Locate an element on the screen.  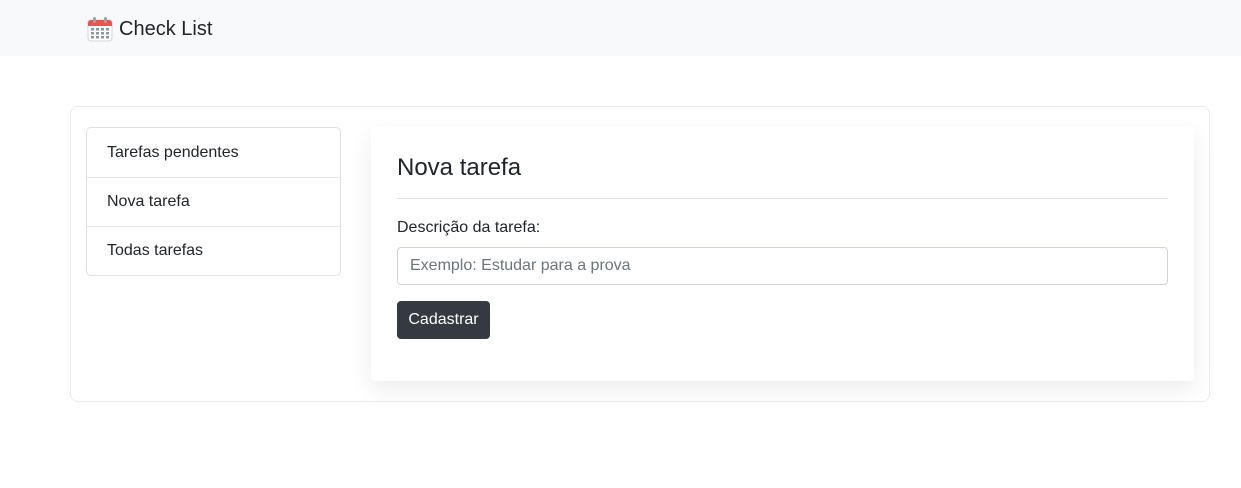
brand-title: Check List is located at coordinates (166, 29).